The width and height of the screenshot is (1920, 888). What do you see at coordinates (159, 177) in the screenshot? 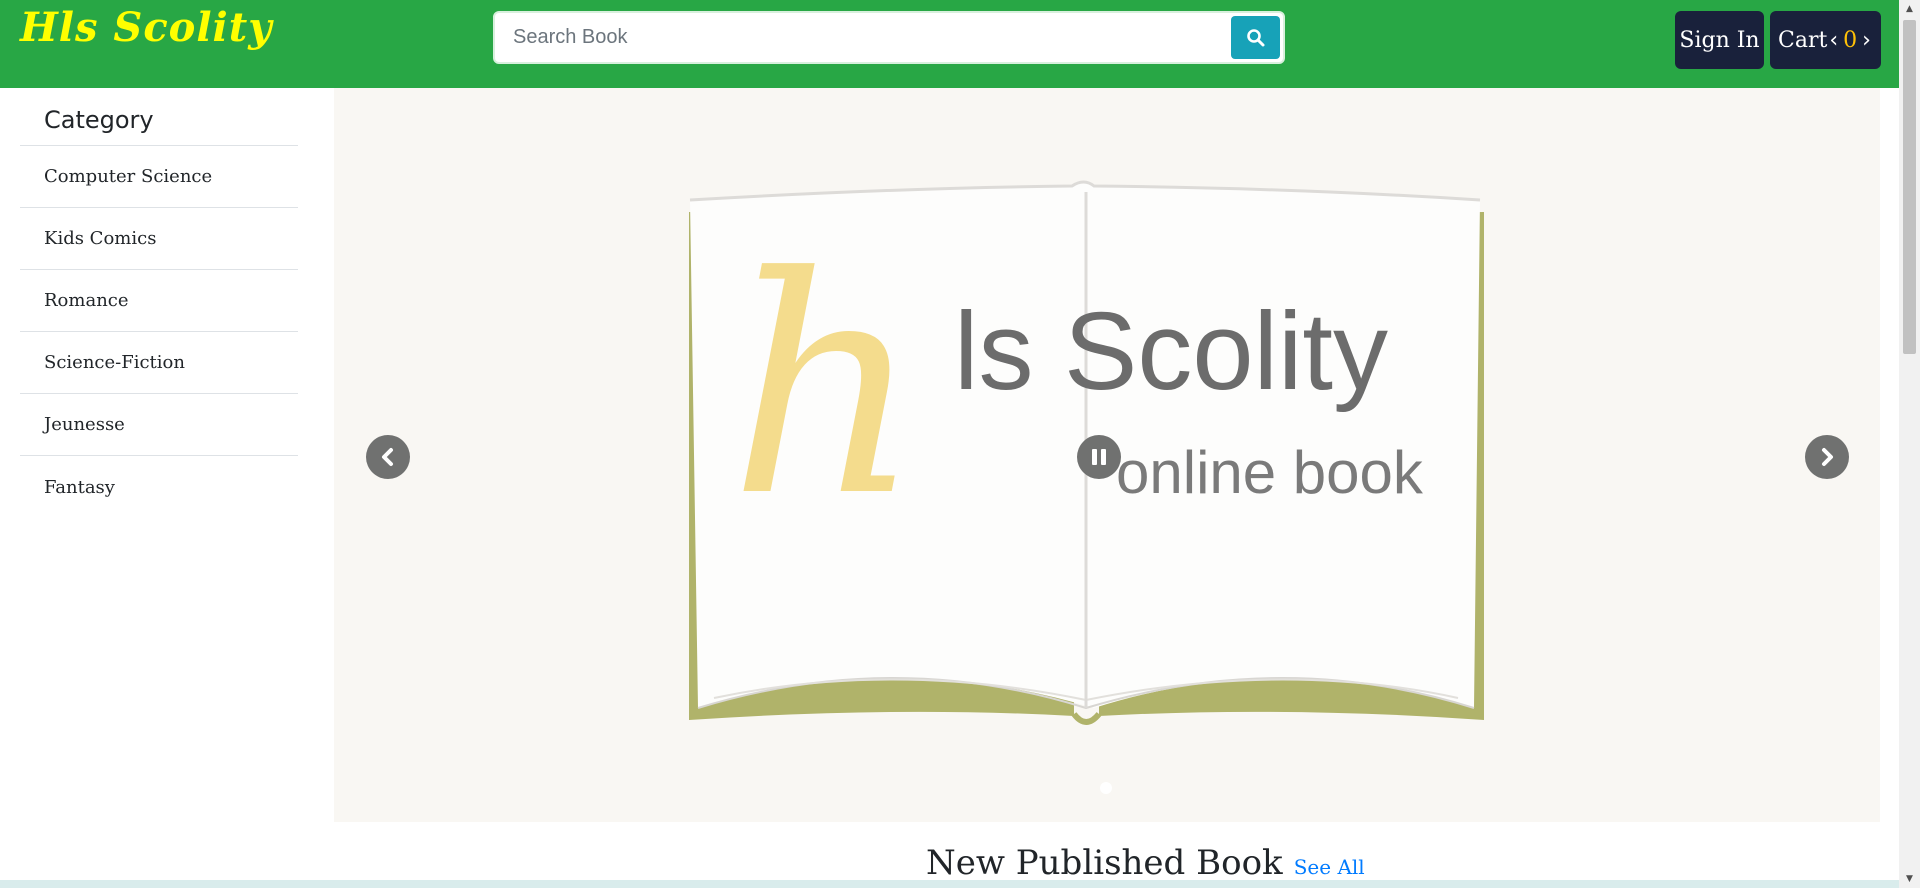
I see `category-item-computer-science: Computer Science` at bounding box center [159, 177].